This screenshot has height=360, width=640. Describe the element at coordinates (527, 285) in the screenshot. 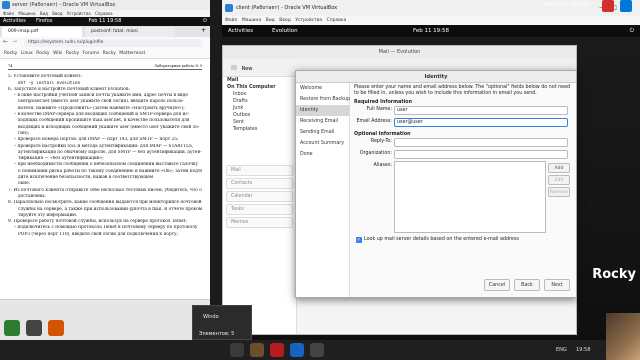

I see `back-button: Back` at that location.